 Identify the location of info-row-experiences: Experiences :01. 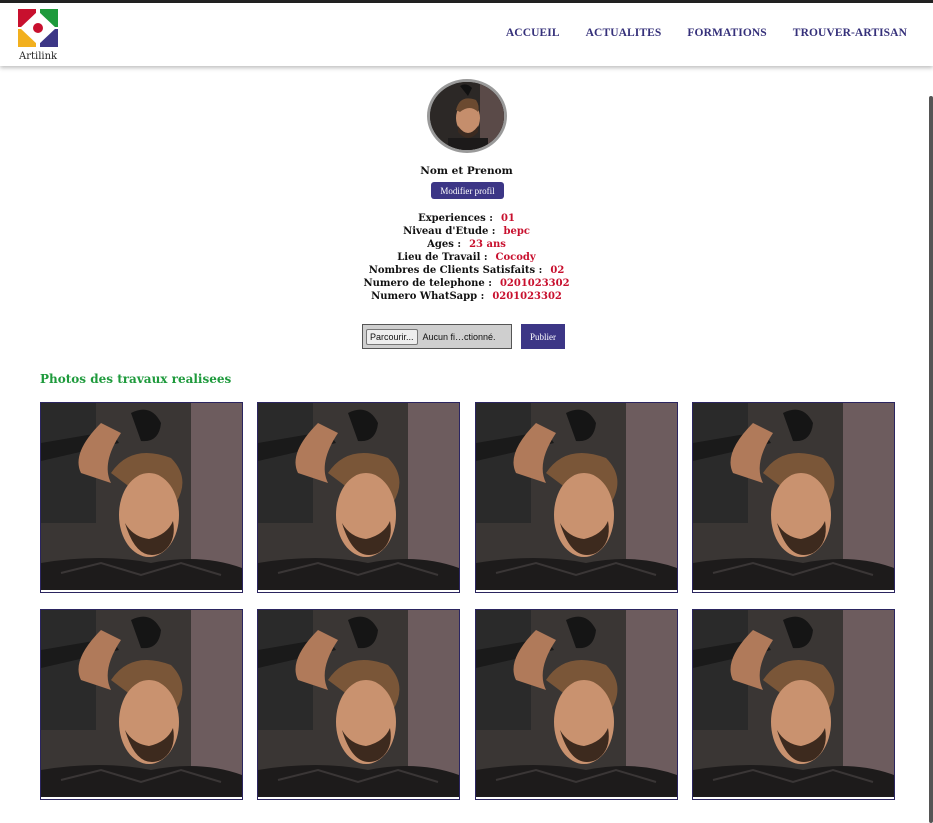
(466, 218).